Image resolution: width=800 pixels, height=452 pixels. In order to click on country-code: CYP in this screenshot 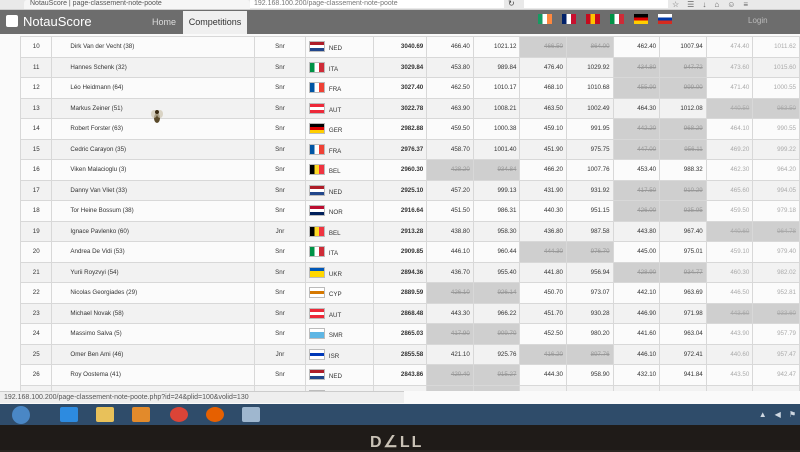, I will do `click(335, 295)`.